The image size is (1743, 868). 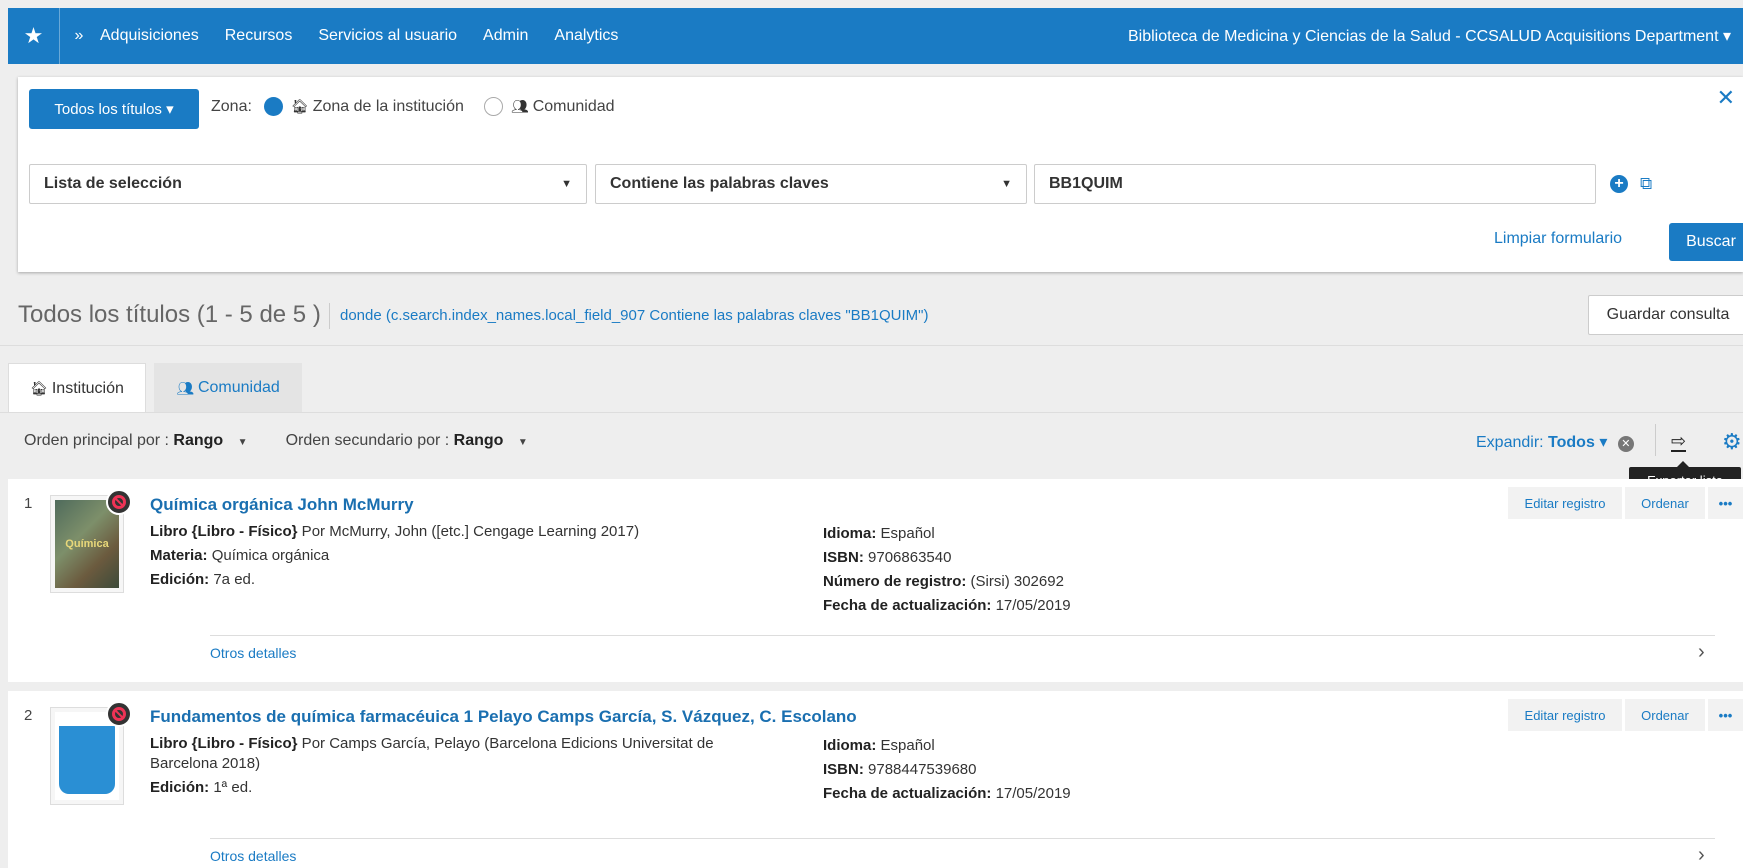 What do you see at coordinates (231, 106) in the screenshot?
I see `zone-label: Zona:` at bounding box center [231, 106].